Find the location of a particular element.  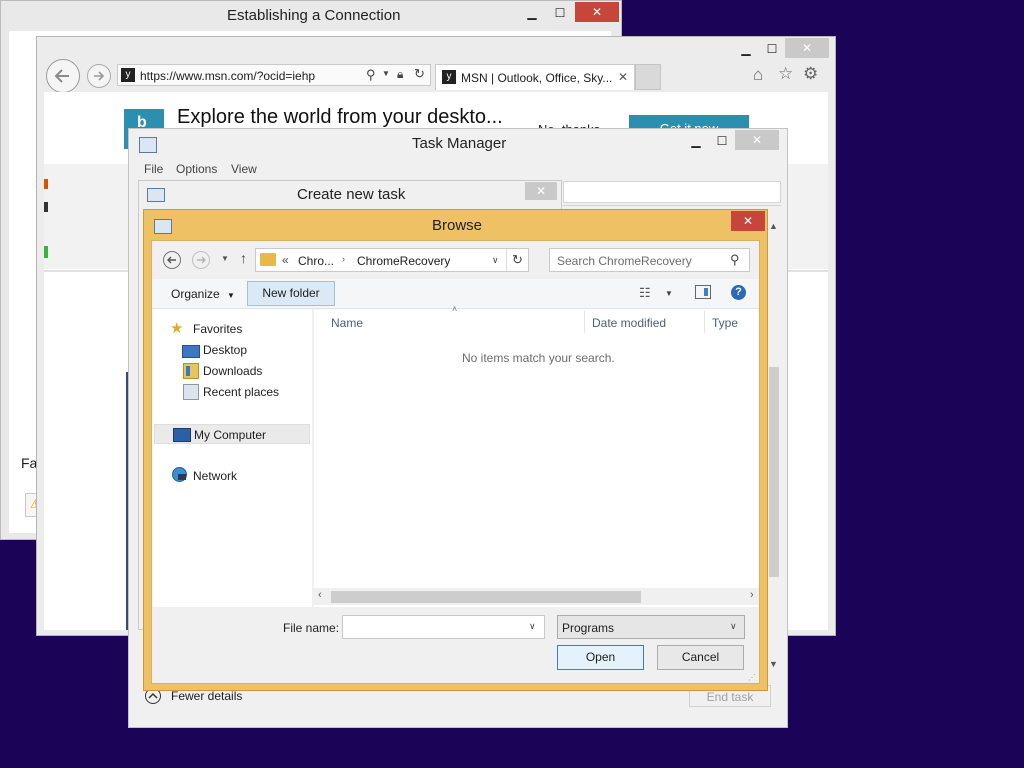

help-icon: ? is located at coordinates (738, 292).